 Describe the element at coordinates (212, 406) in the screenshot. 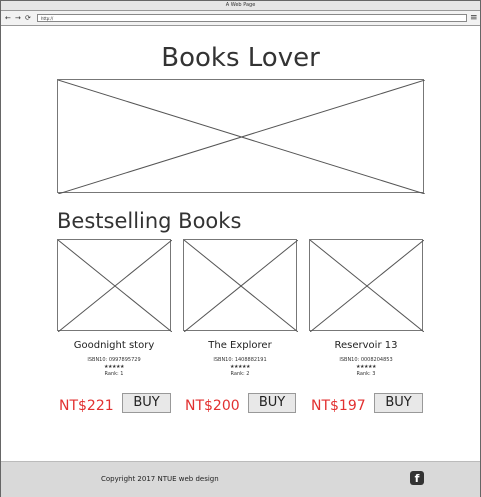

I see `book-price: NT$200` at that location.